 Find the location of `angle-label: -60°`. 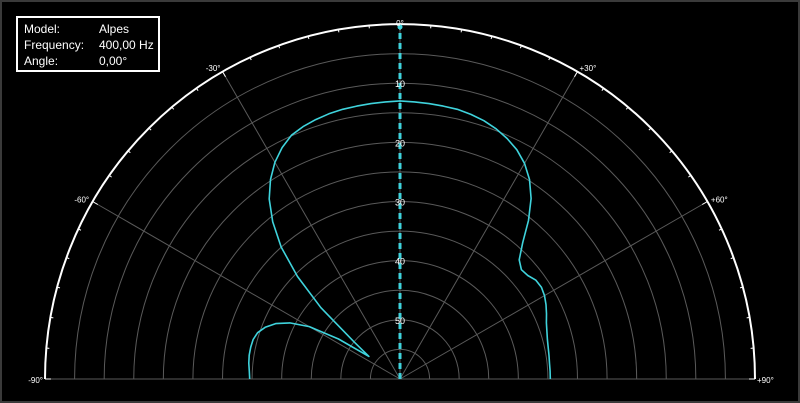

angle-label: -60° is located at coordinates (81, 200).